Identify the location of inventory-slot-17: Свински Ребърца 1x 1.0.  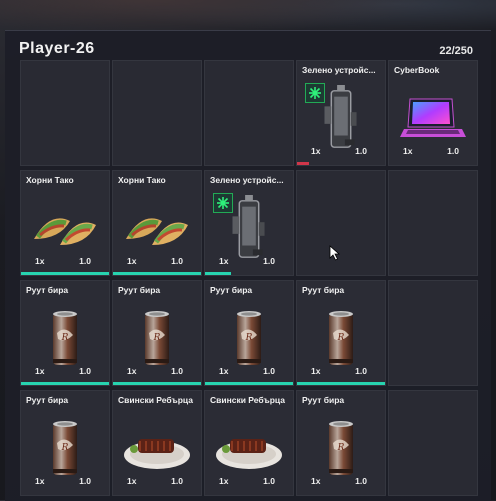
(157, 443).